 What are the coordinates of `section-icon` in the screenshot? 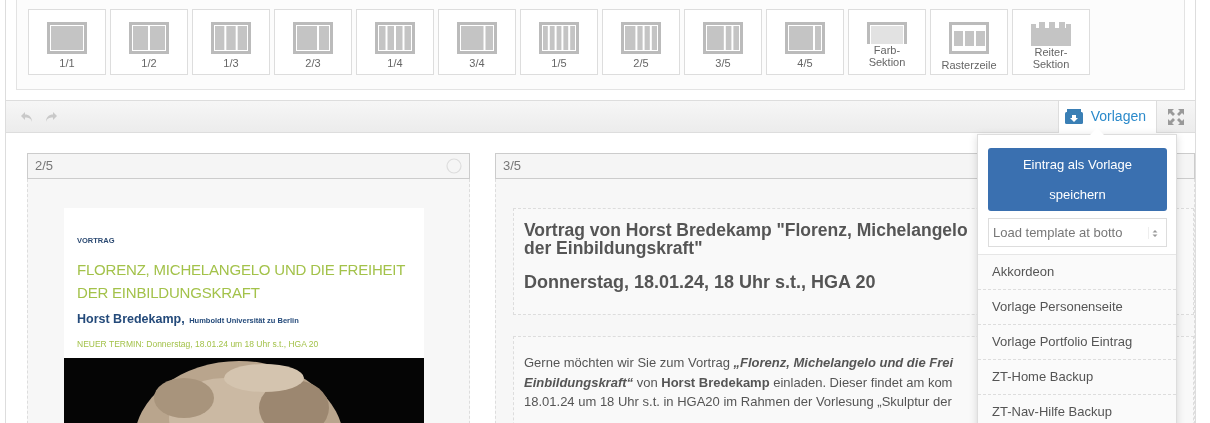 It's located at (887, 33).